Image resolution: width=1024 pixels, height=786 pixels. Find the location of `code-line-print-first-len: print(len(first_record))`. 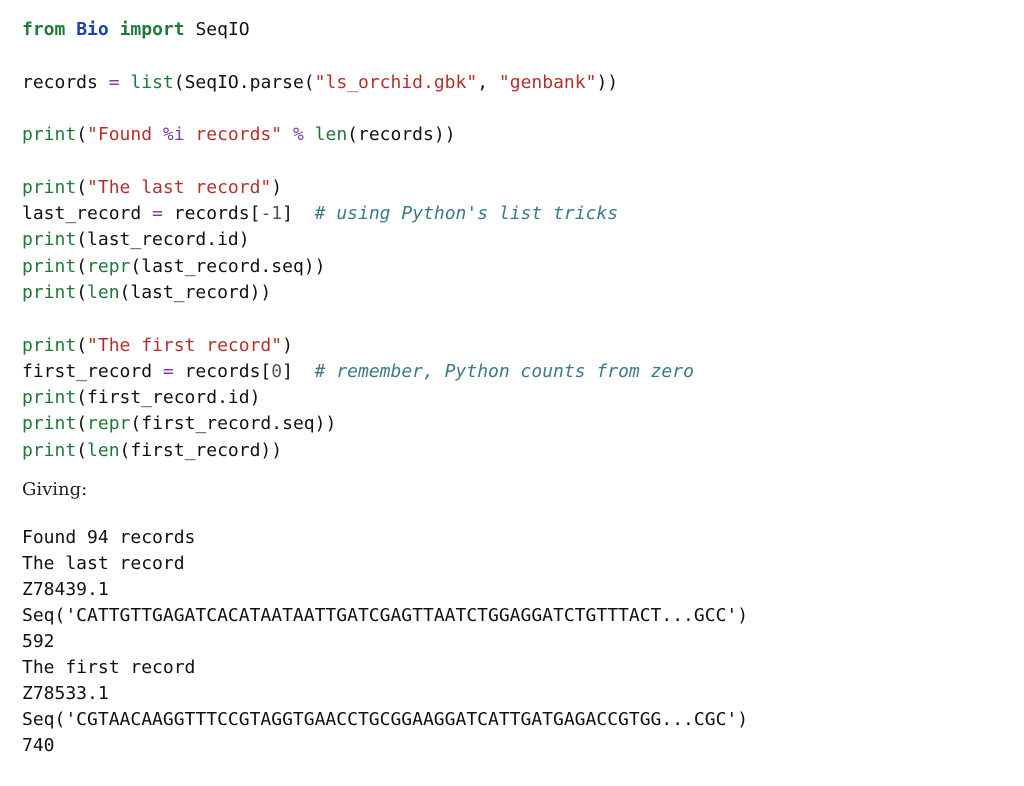

code-line-print-first-len: print(len(first_record)) is located at coordinates (358, 451).